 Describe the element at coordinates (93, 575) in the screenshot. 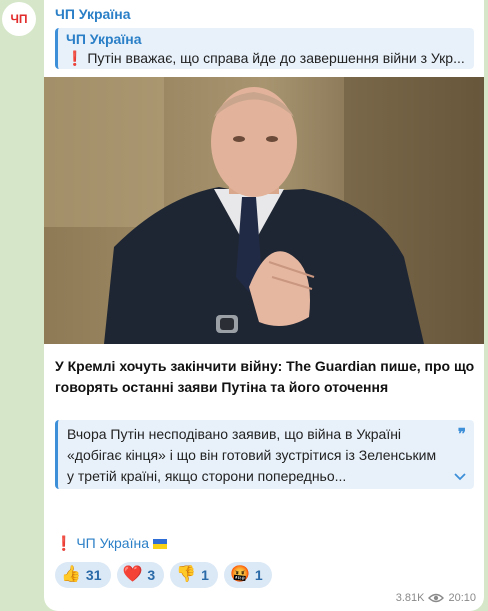

I see `reaction-count: 31` at that location.